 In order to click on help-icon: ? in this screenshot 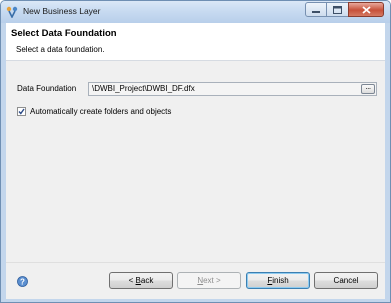, I will do `click(22, 281)`.